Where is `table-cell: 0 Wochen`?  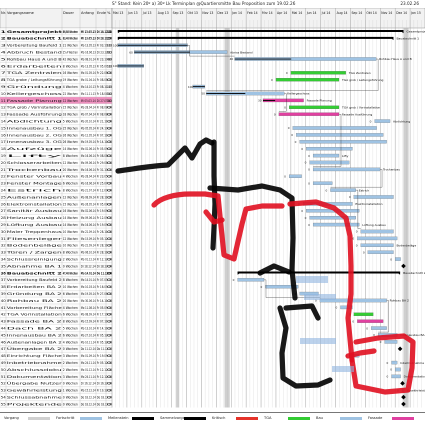 table-cell: 0 Wochen is located at coordinates (70, 404).